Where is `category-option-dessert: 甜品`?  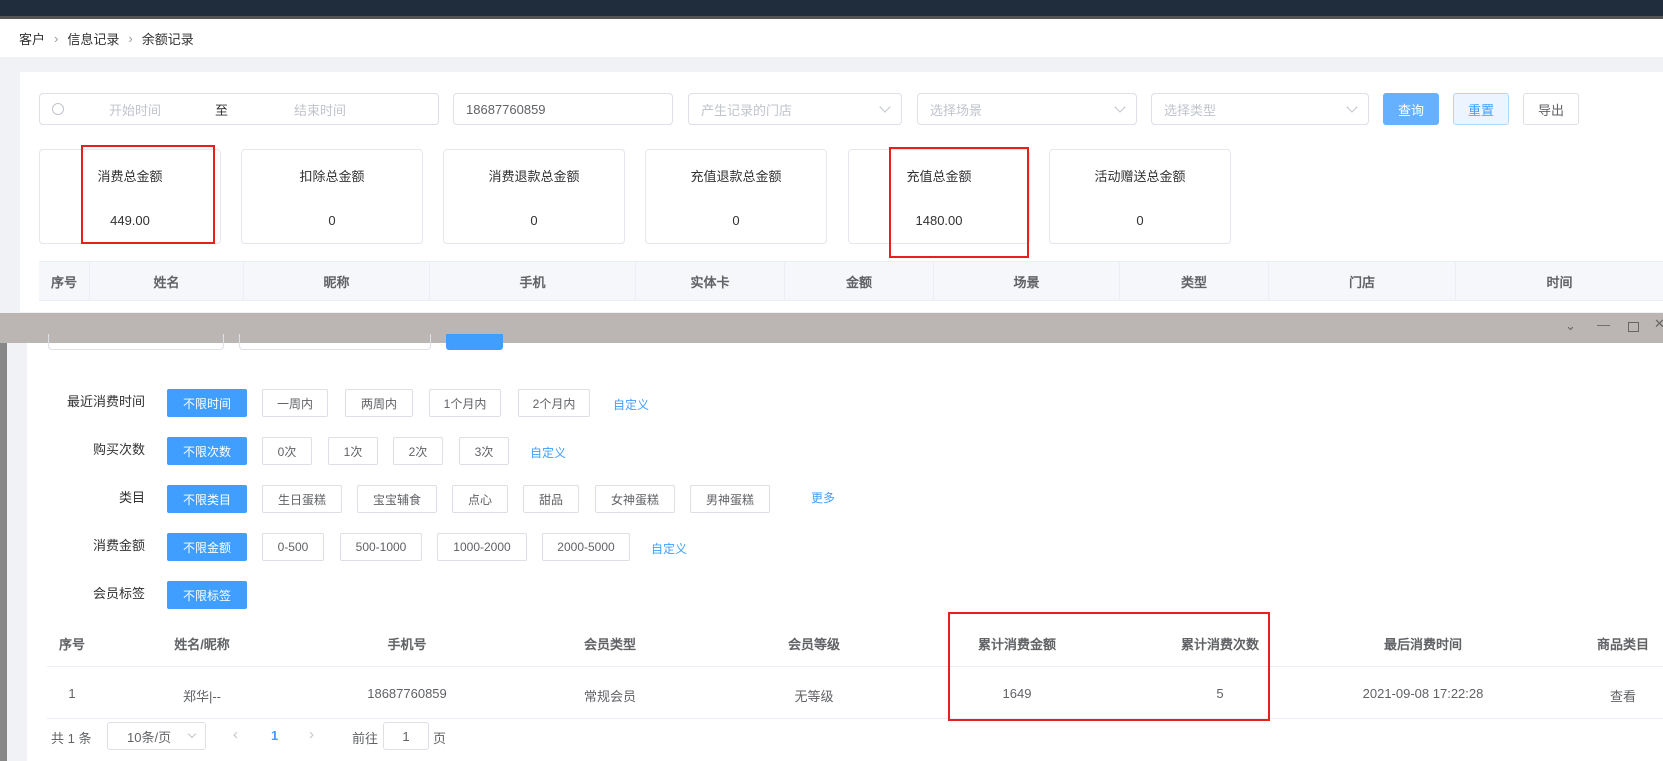
category-option-dessert: 甜品 is located at coordinates (551, 499).